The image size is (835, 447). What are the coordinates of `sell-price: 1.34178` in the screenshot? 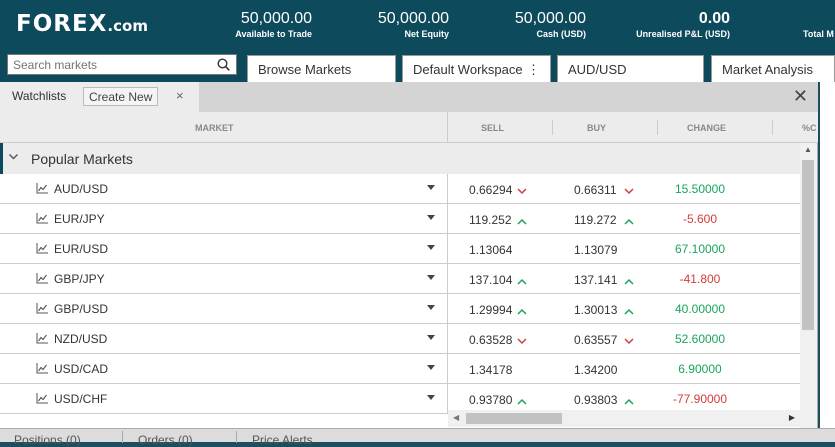 It's located at (490, 370).